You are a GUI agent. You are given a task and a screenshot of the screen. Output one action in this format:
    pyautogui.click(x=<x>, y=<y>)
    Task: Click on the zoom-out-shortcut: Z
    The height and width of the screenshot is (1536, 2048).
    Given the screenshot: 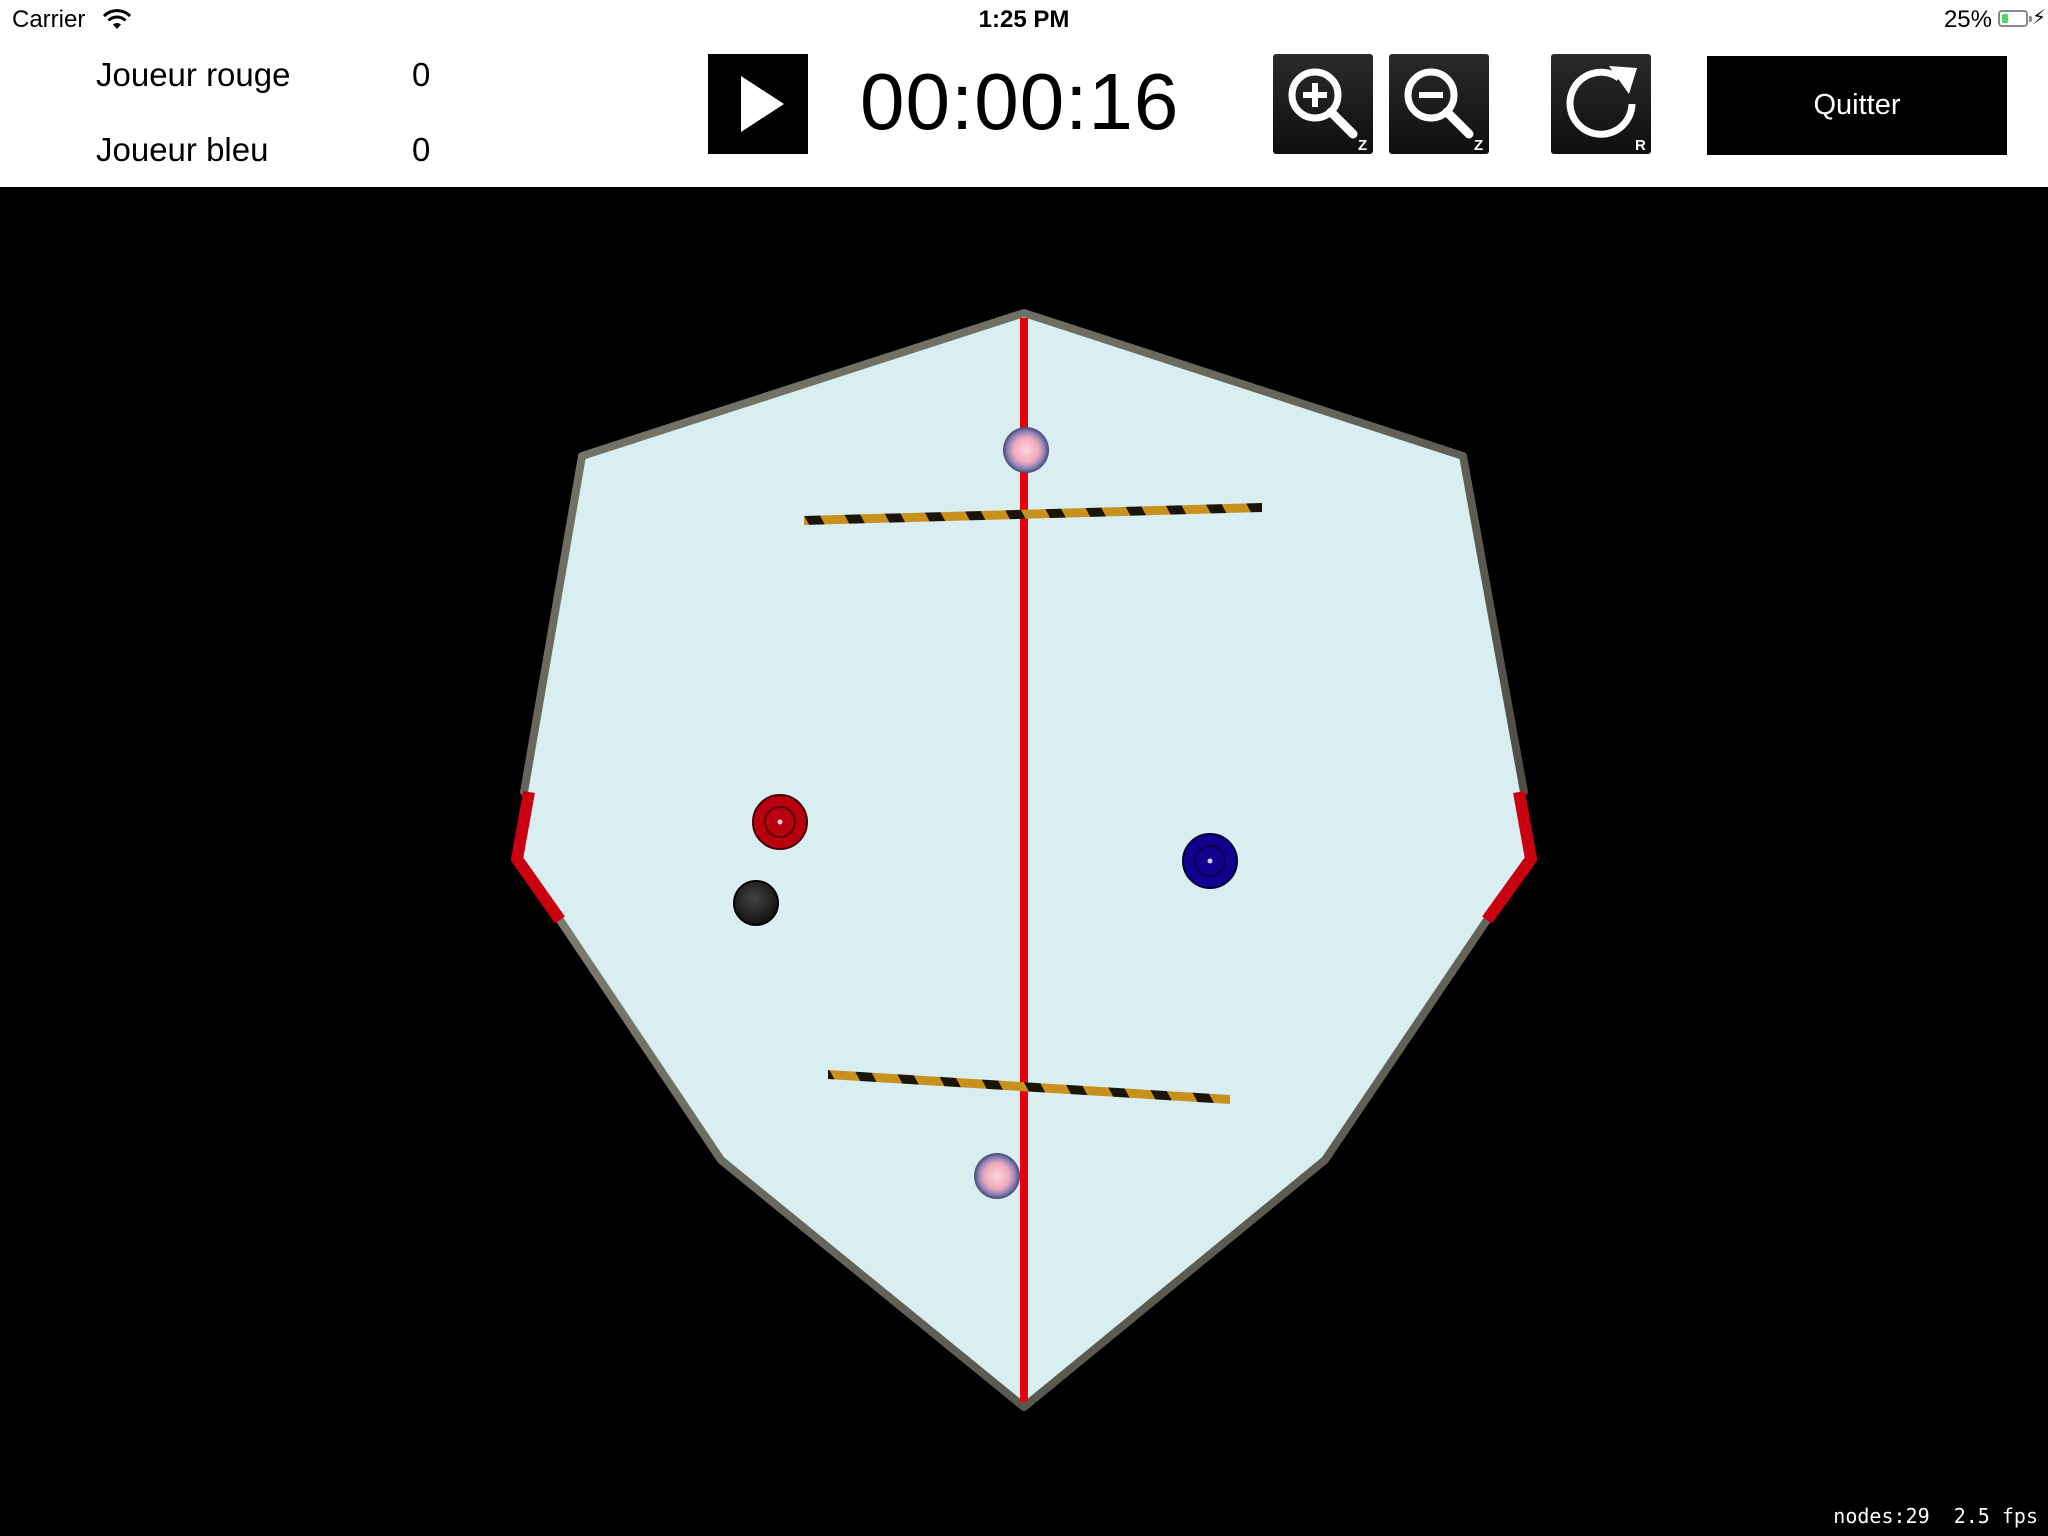 What is the action you would take?
    pyautogui.click(x=1478, y=145)
    